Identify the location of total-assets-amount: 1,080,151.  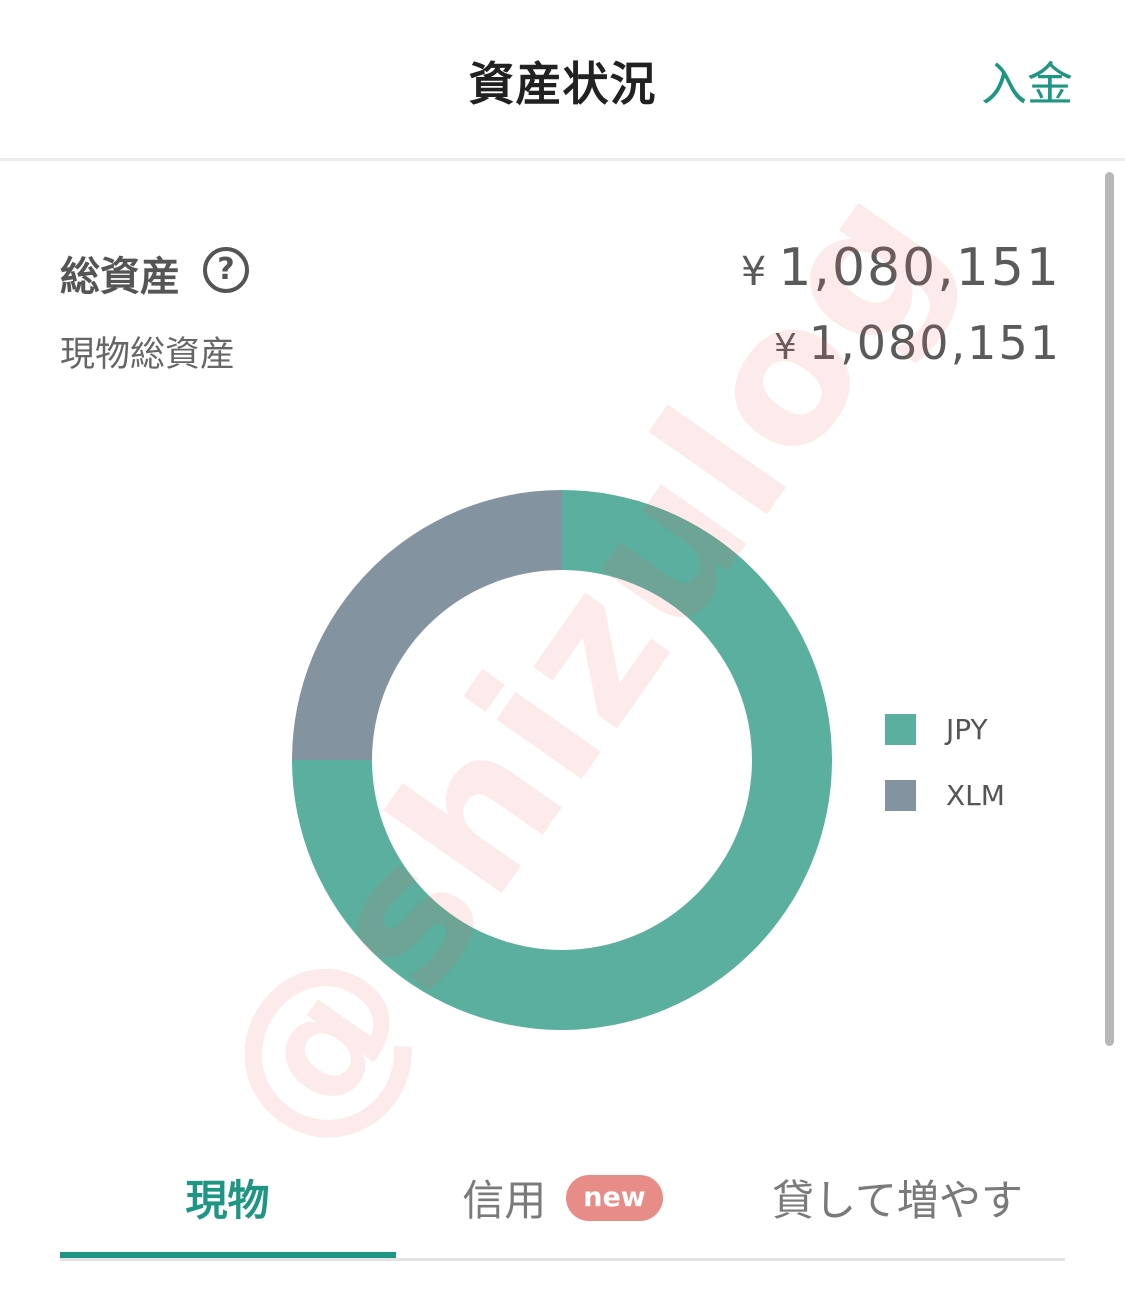
(919, 268).